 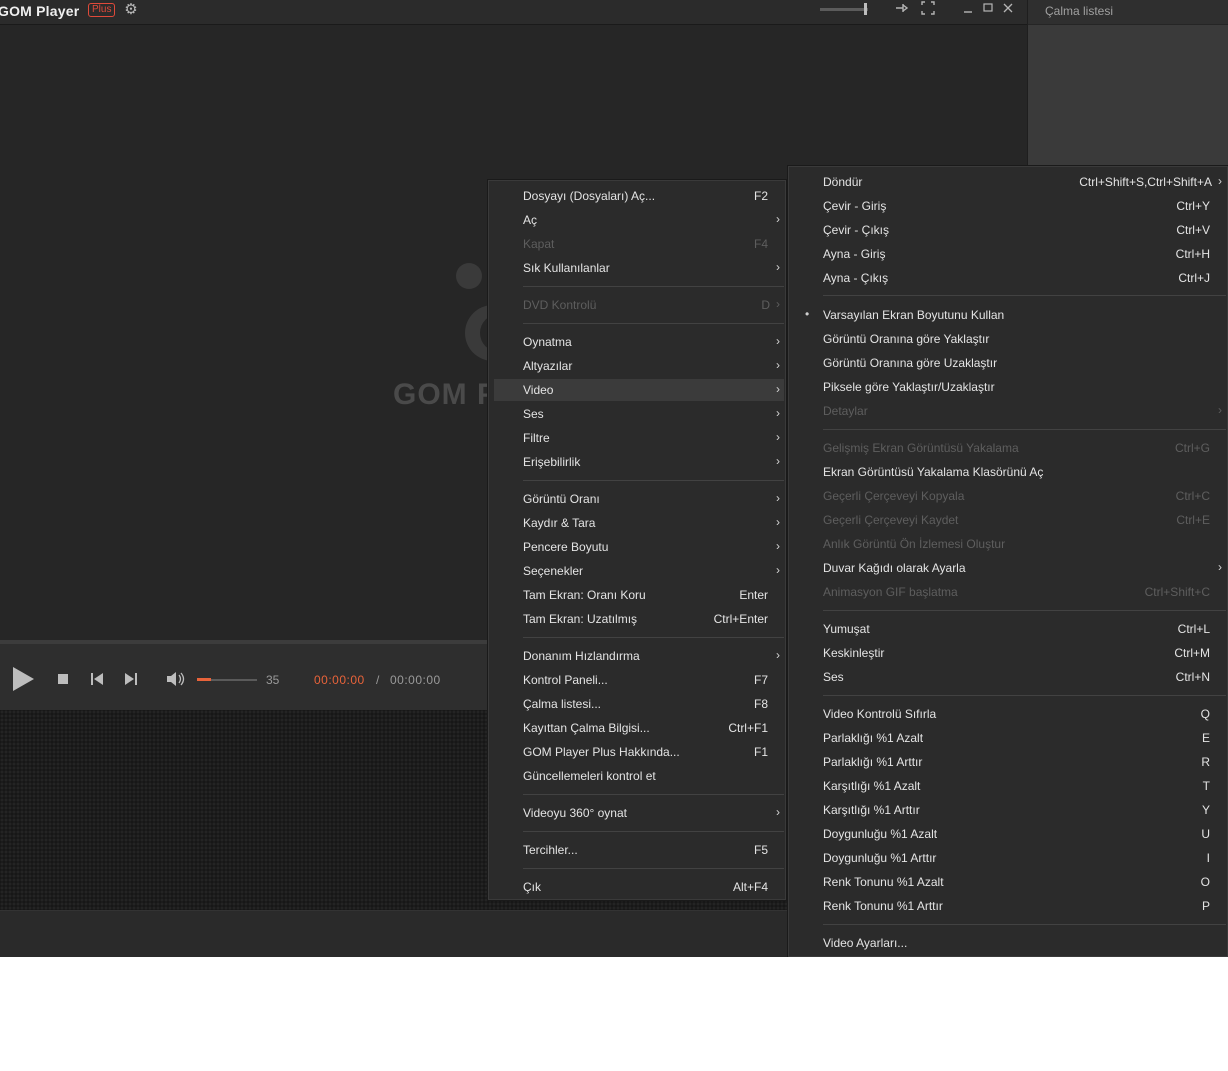 What do you see at coordinates (1010, 714) in the screenshot?
I see `menu-item-video-kontrolu-sifirla: Video Kontrolü Sıfırla Q` at bounding box center [1010, 714].